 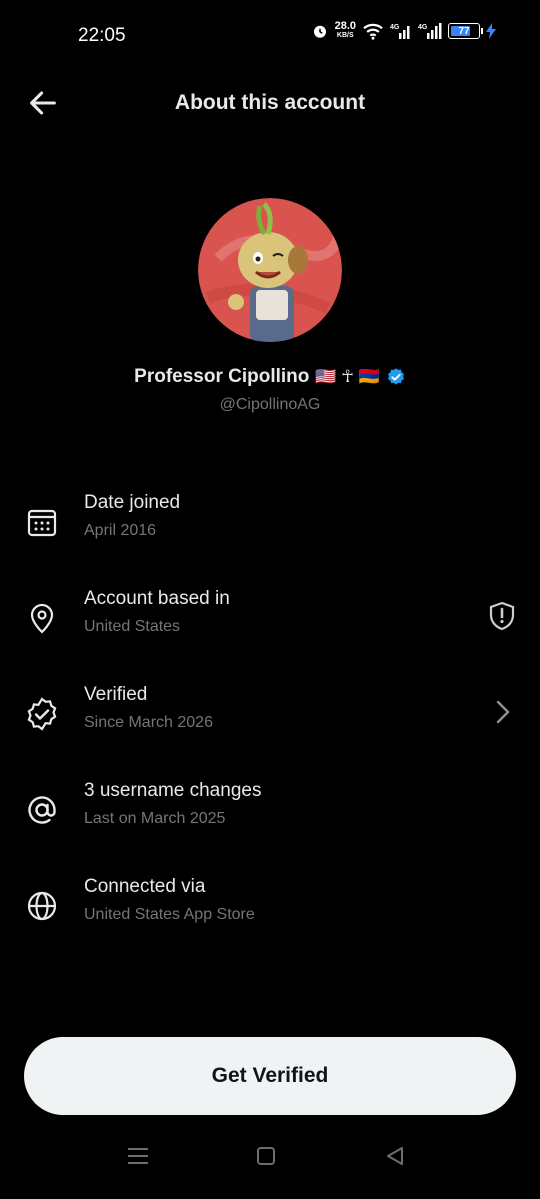 I want to click on status-icons: 28.0 KB/S 4G 4G 77, so click(x=403, y=30).